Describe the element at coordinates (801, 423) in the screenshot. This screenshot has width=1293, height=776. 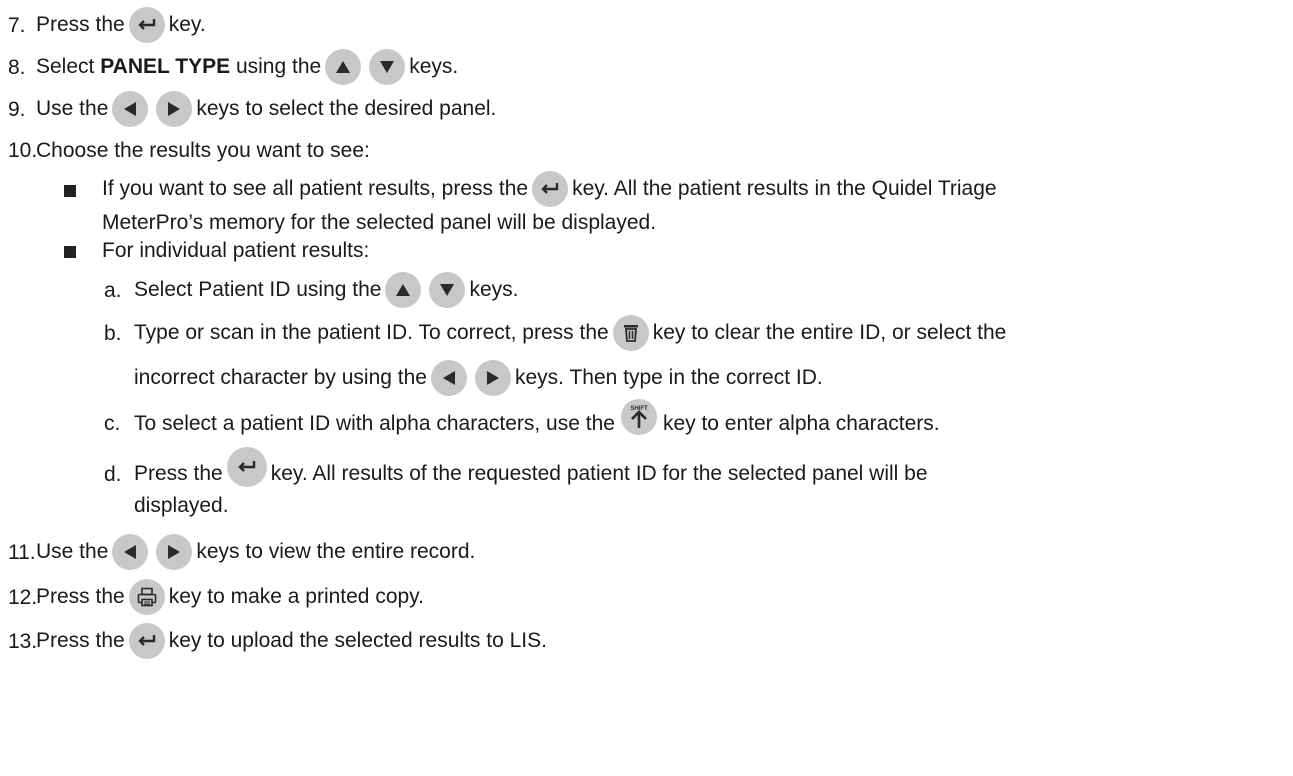
I see `substep-c-text-b: key to enter alpha characters.` at that location.